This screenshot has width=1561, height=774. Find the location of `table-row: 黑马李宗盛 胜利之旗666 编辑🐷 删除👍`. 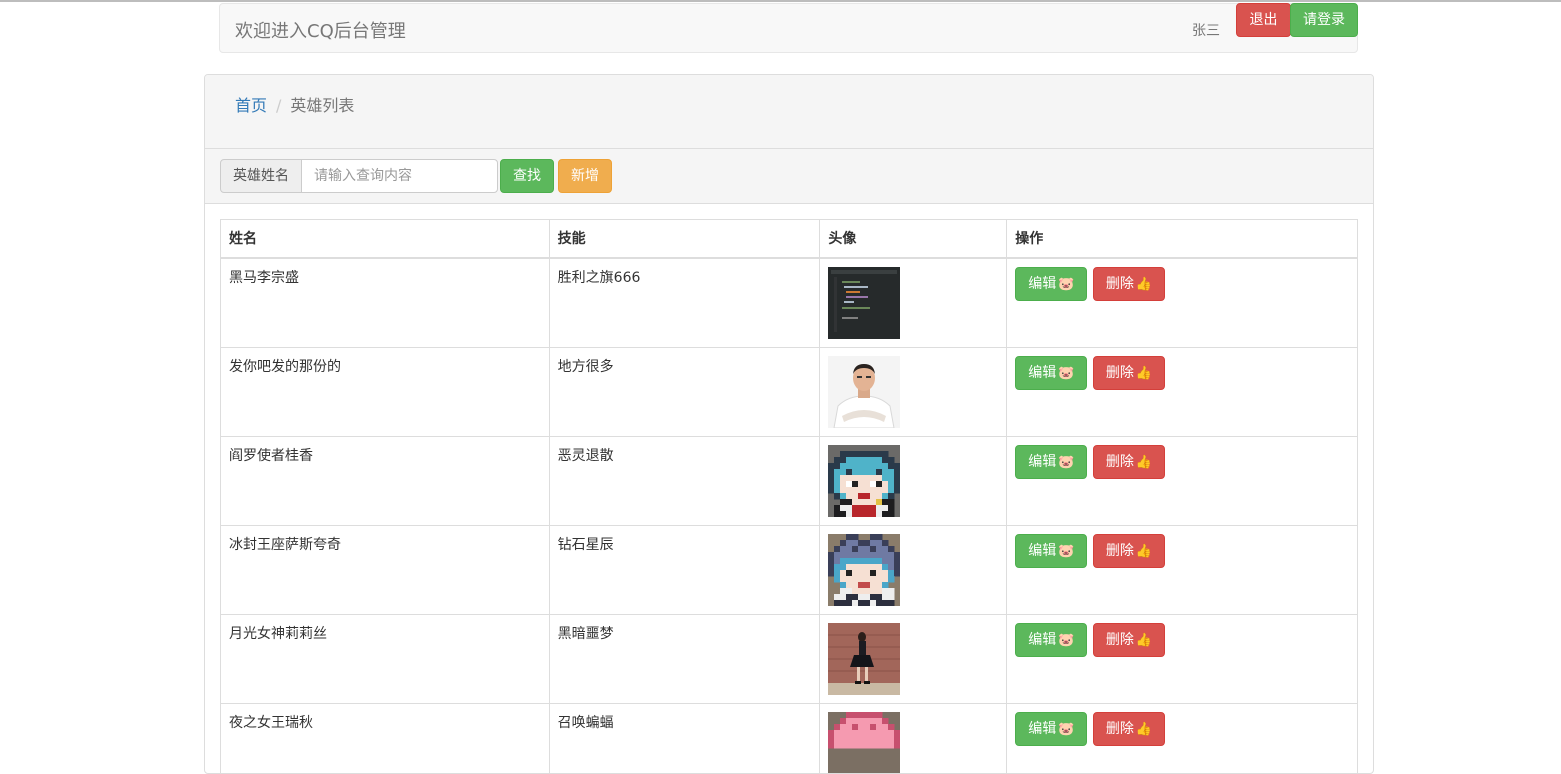

table-row: 黑马李宗盛 胜利之旗666 编辑🐷 删除👍 is located at coordinates (789, 303).